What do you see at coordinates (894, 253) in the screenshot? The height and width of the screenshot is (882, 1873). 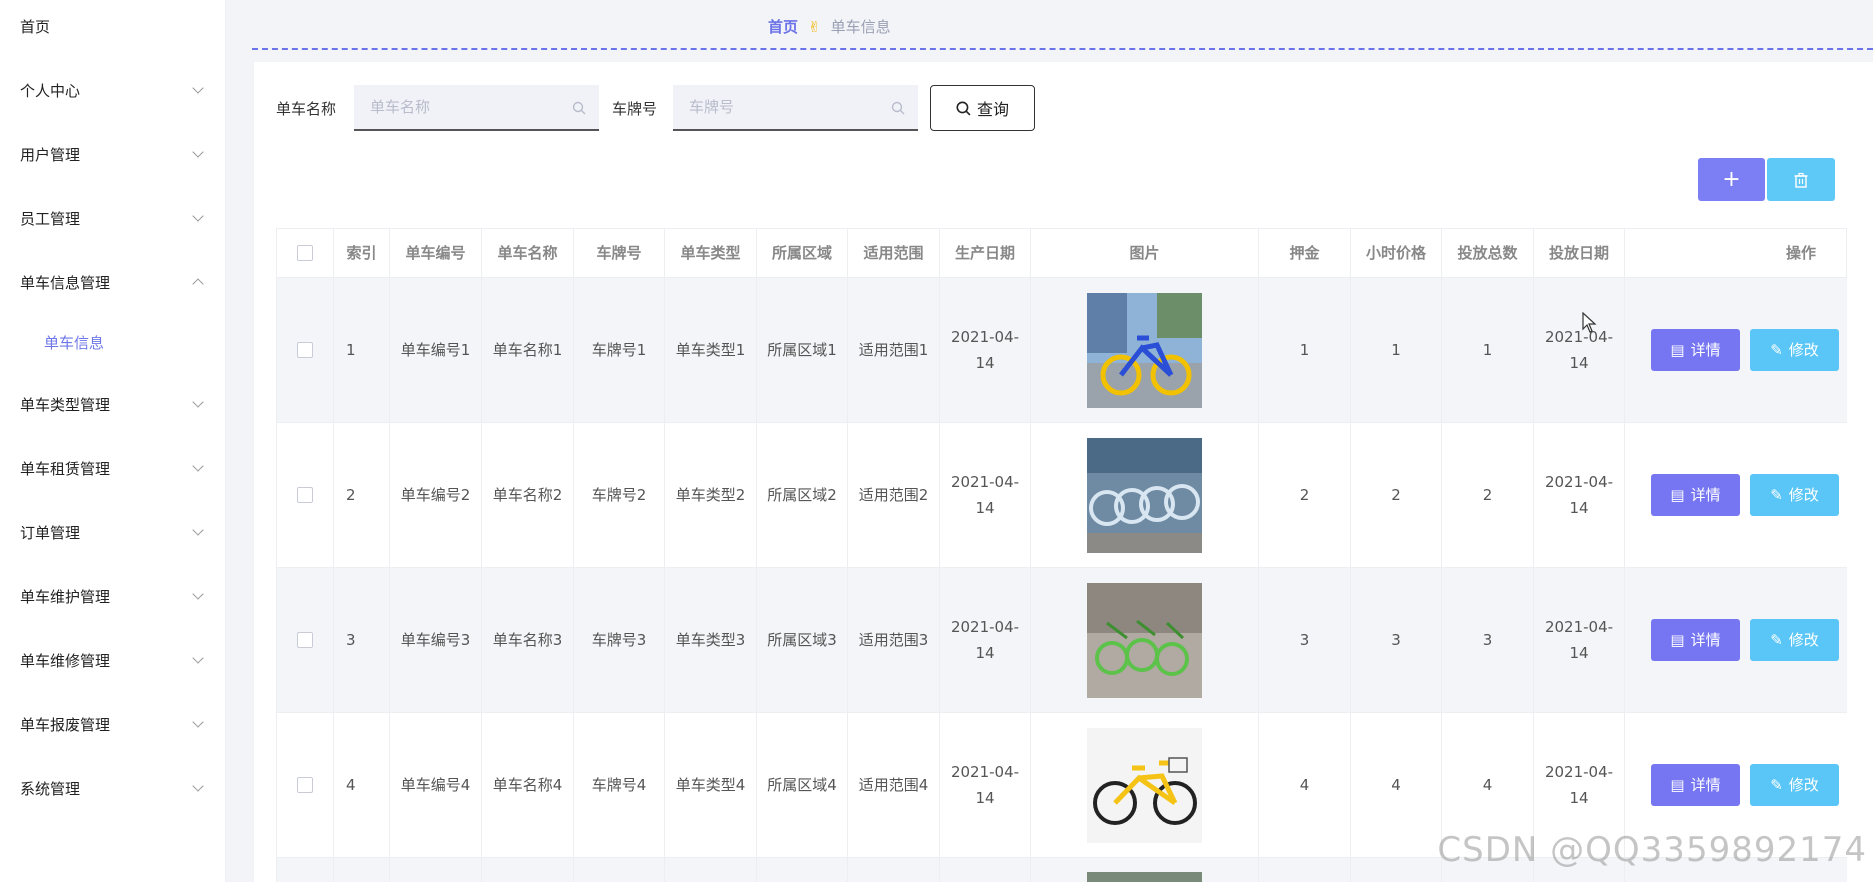 I see `column-header: 适用范围` at bounding box center [894, 253].